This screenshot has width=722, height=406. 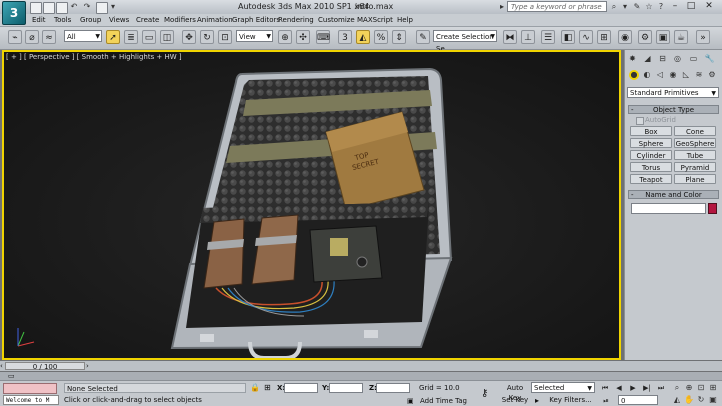 I want to click on reference-coordinate-dropdown: View ▼, so click(x=254, y=36).